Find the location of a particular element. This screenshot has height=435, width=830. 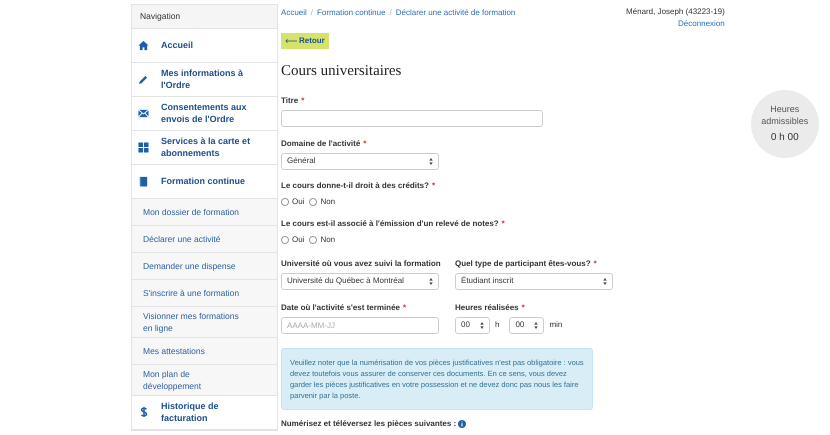

field-label: Date où l'activité s'est terminée is located at coordinates (340, 308).